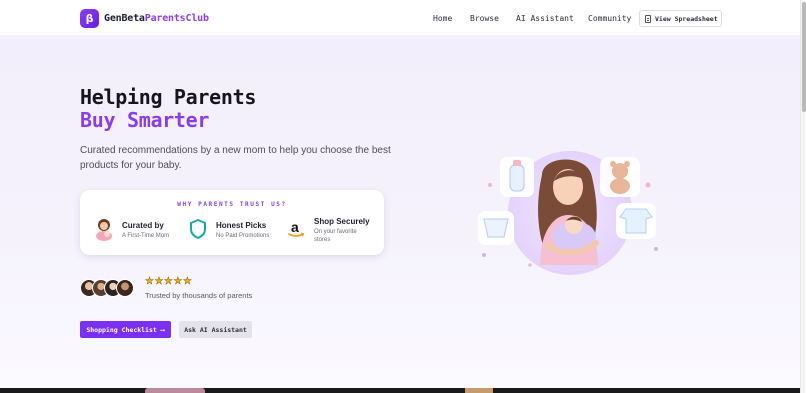 The image size is (806, 393). I want to click on view-spreadsheet-button: View Spreadsheet, so click(680, 18).